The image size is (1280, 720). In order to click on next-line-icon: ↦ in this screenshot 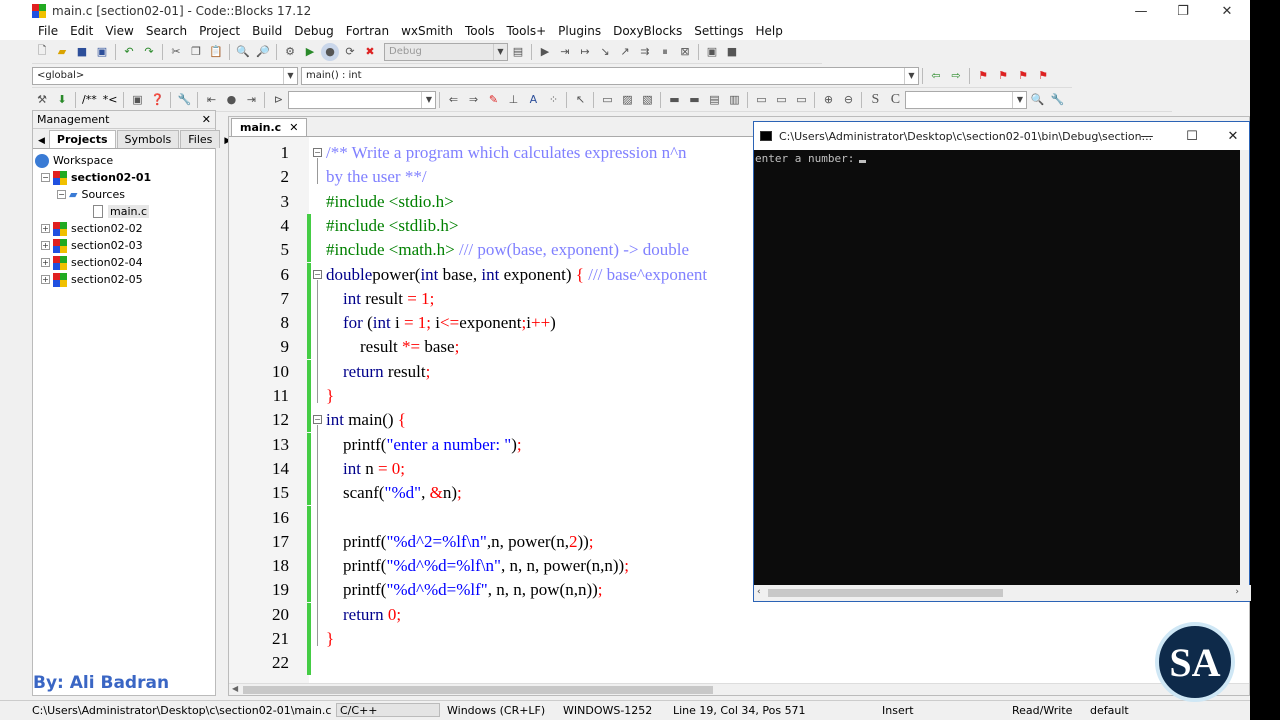, I will do `click(585, 52)`.